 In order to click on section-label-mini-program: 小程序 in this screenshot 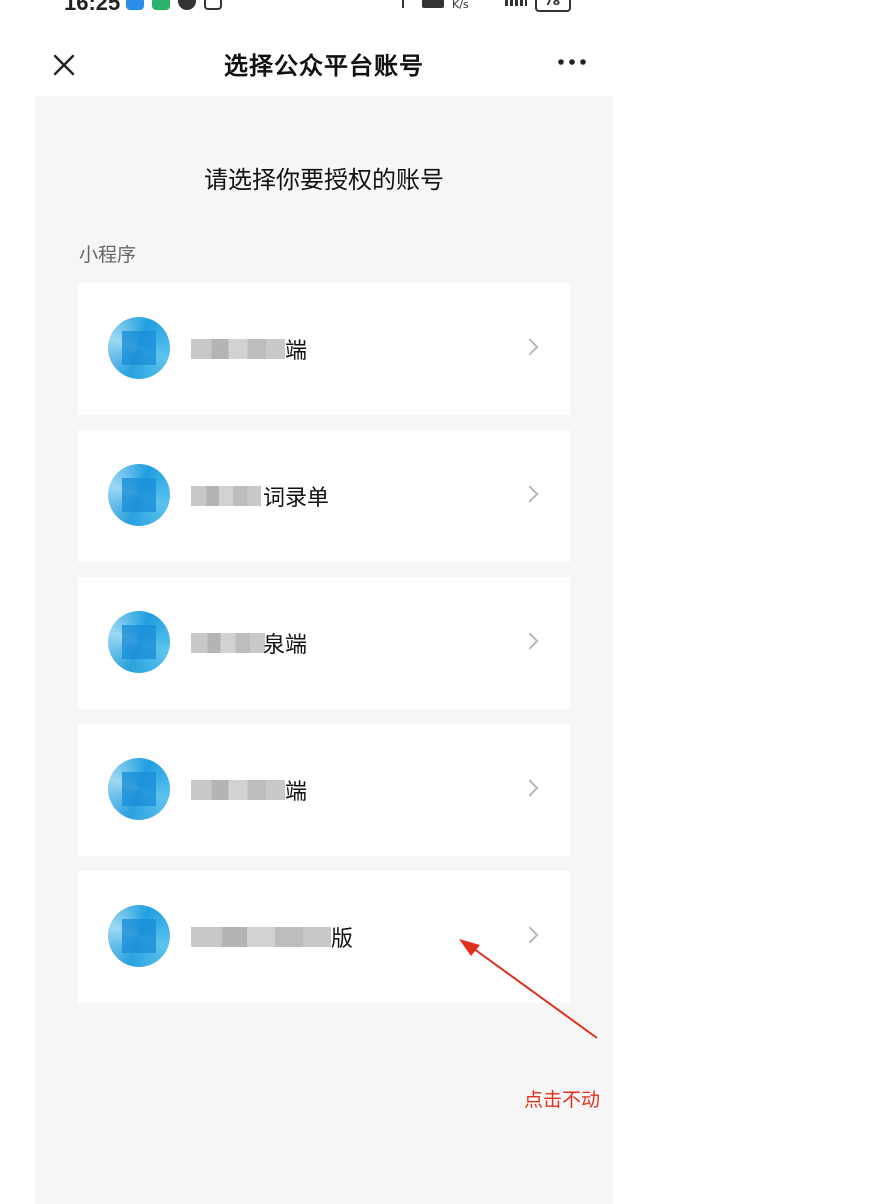, I will do `click(108, 255)`.